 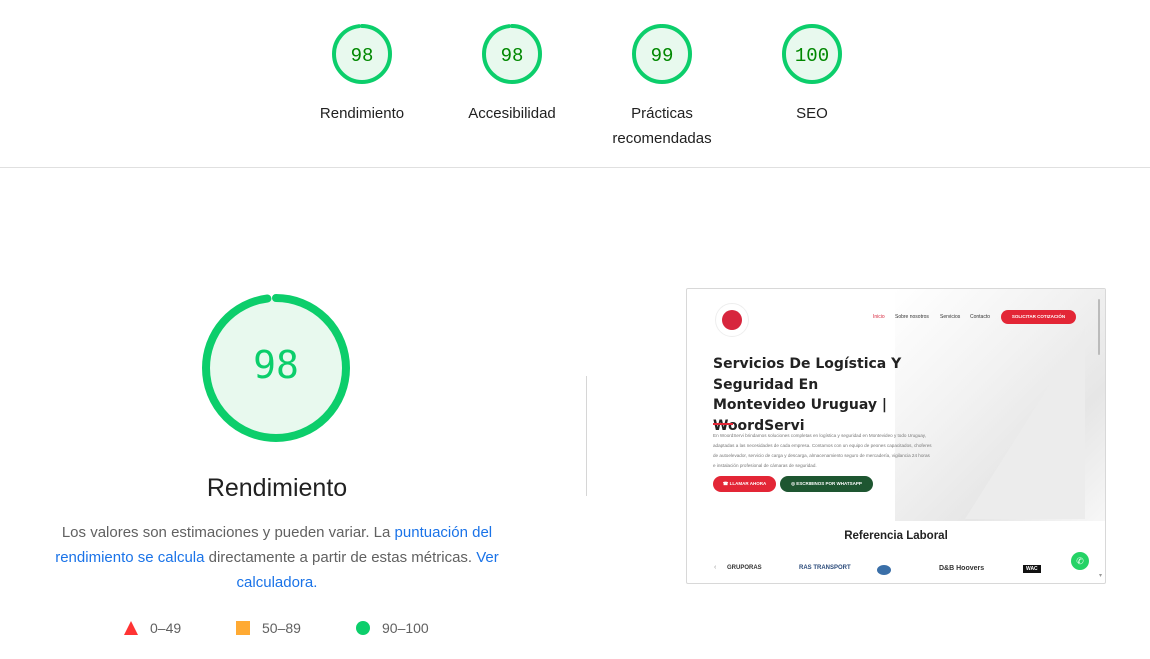 I want to click on partner-logos: GRUPORAS RAS TRANSPORT D&B Hoovers WAC, so click(x=893, y=569).